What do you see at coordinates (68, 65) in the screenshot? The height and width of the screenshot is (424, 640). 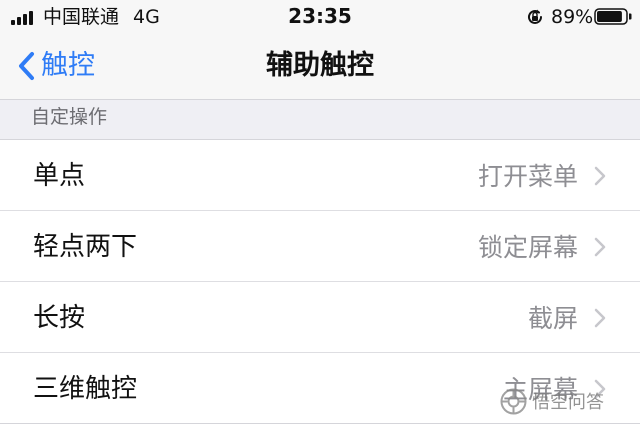 I see `back-label: 触控` at bounding box center [68, 65].